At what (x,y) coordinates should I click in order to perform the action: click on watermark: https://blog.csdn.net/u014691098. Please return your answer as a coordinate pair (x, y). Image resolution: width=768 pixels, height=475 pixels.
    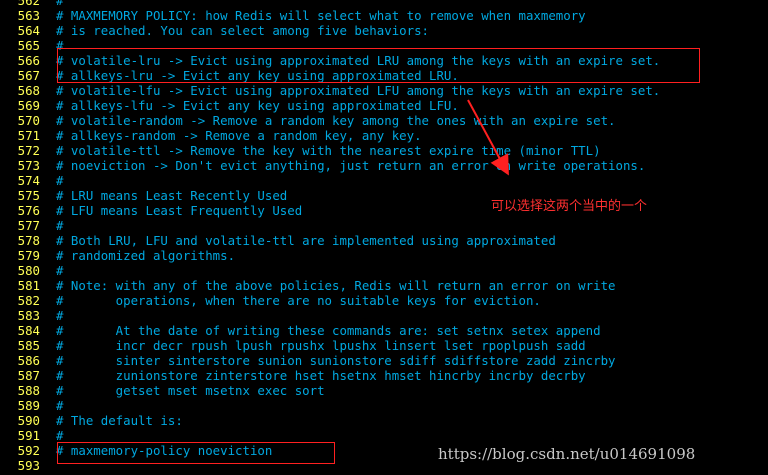
    Looking at the image, I should click on (567, 454).